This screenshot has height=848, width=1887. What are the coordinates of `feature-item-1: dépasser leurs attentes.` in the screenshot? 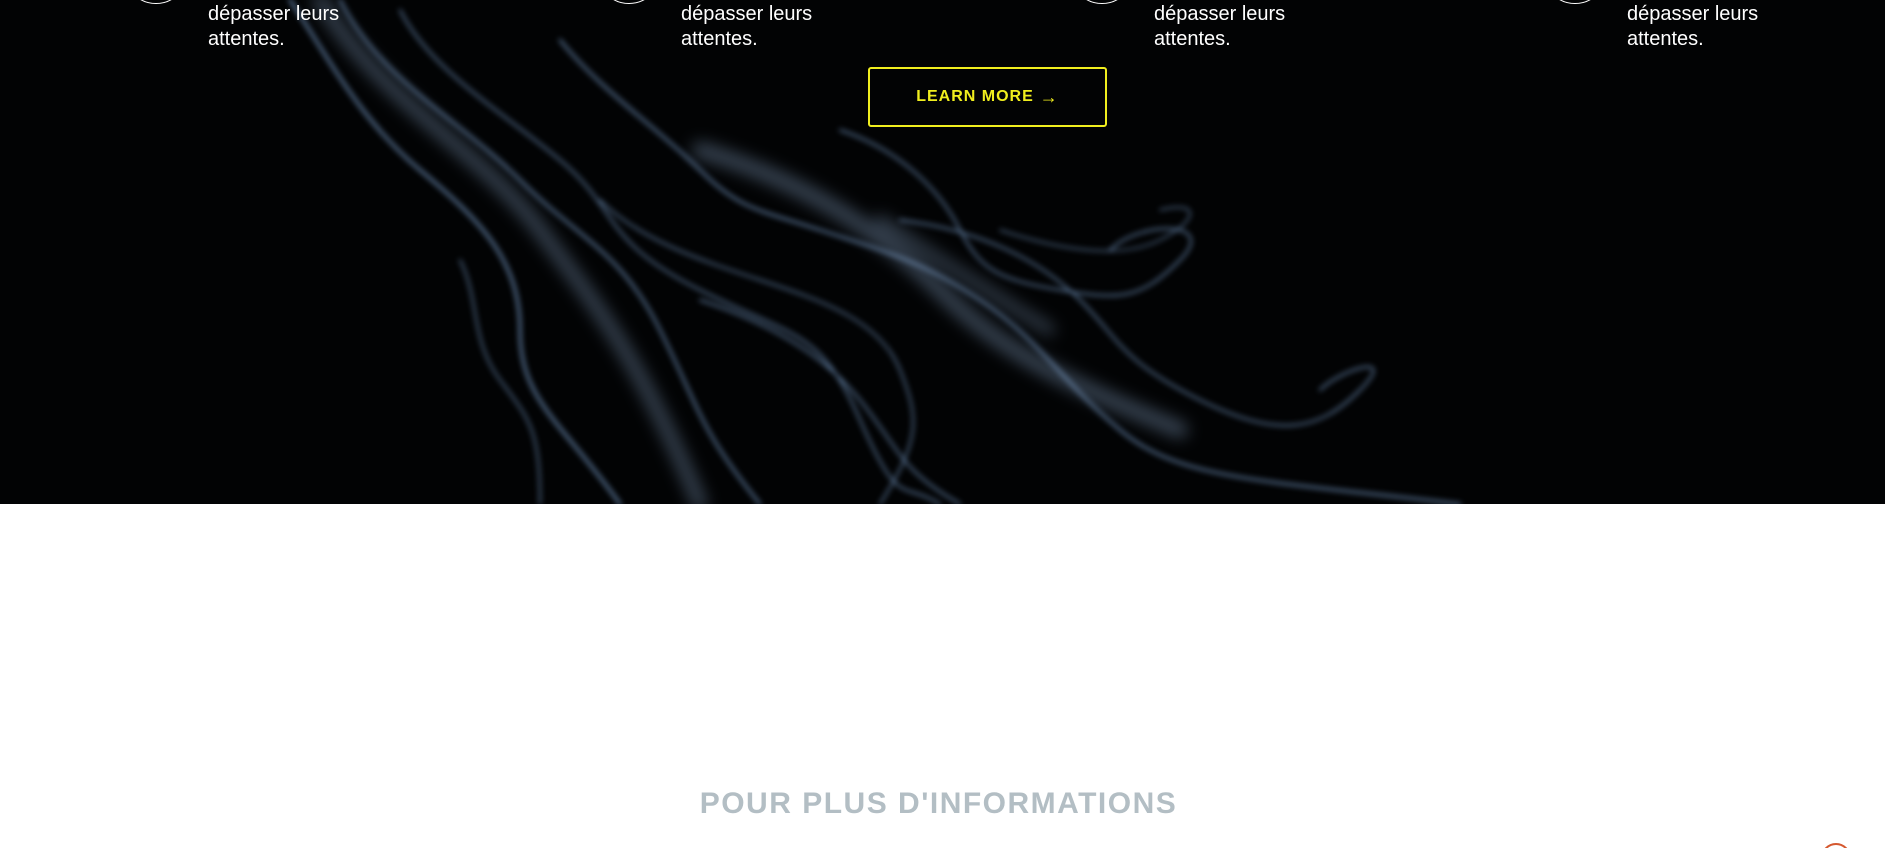 It's located at (260, 30).